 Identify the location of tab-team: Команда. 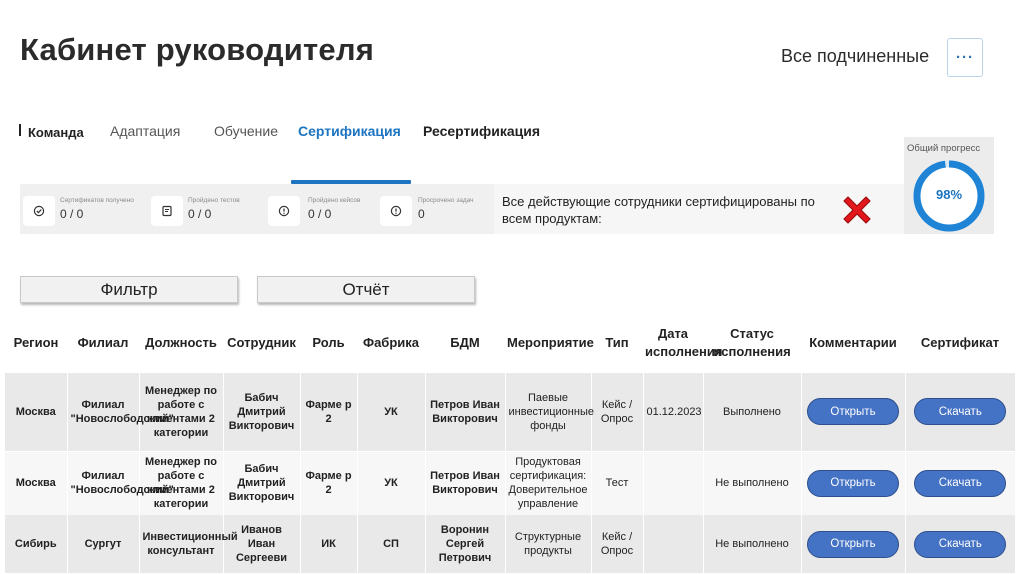
(56, 132).